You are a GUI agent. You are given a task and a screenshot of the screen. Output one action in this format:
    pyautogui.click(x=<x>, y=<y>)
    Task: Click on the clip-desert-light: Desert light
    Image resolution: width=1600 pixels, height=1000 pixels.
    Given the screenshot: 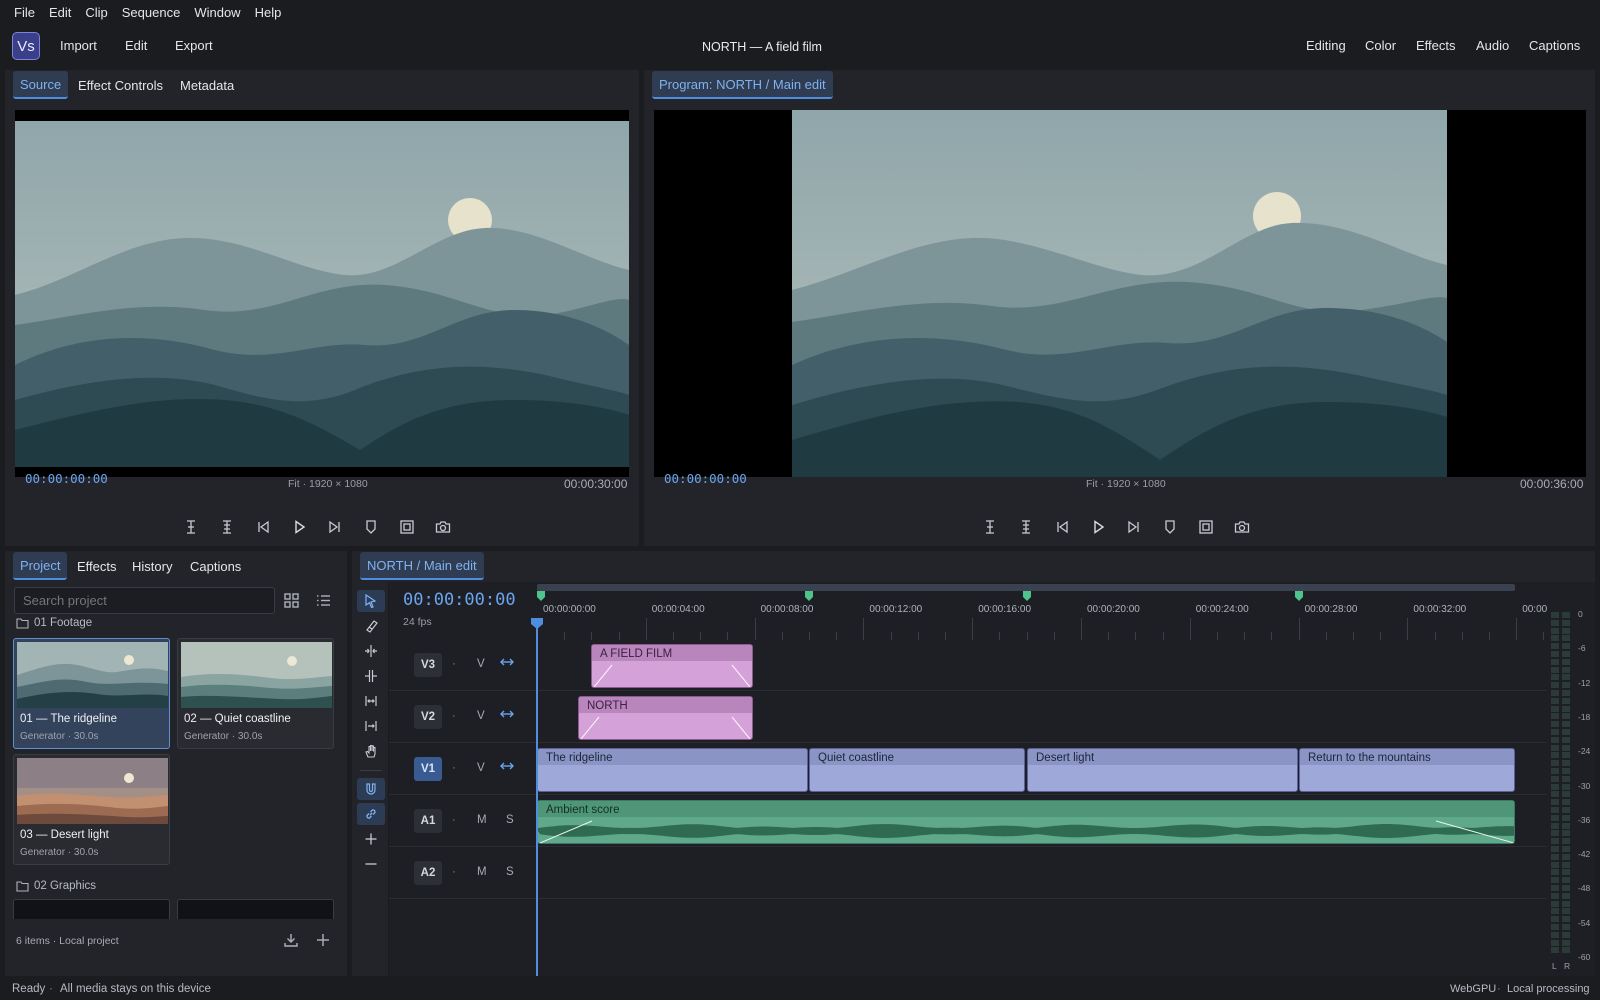 What is the action you would take?
    pyautogui.click(x=1162, y=770)
    